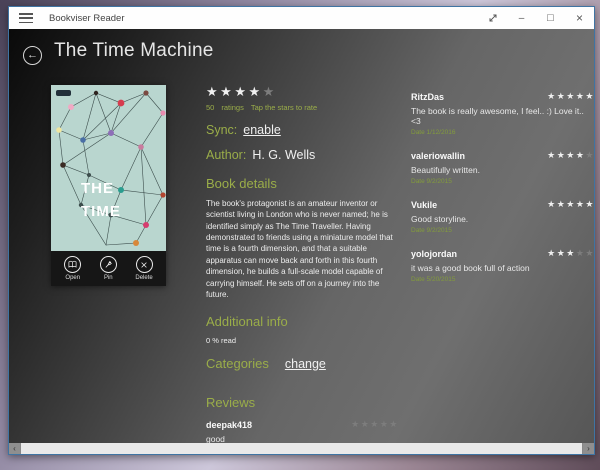 The width and height of the screenshot is (600, 470). Describe the element at coordinates (221, 341) in the screenshot. I see `read-progress: 0 % read` at that location.